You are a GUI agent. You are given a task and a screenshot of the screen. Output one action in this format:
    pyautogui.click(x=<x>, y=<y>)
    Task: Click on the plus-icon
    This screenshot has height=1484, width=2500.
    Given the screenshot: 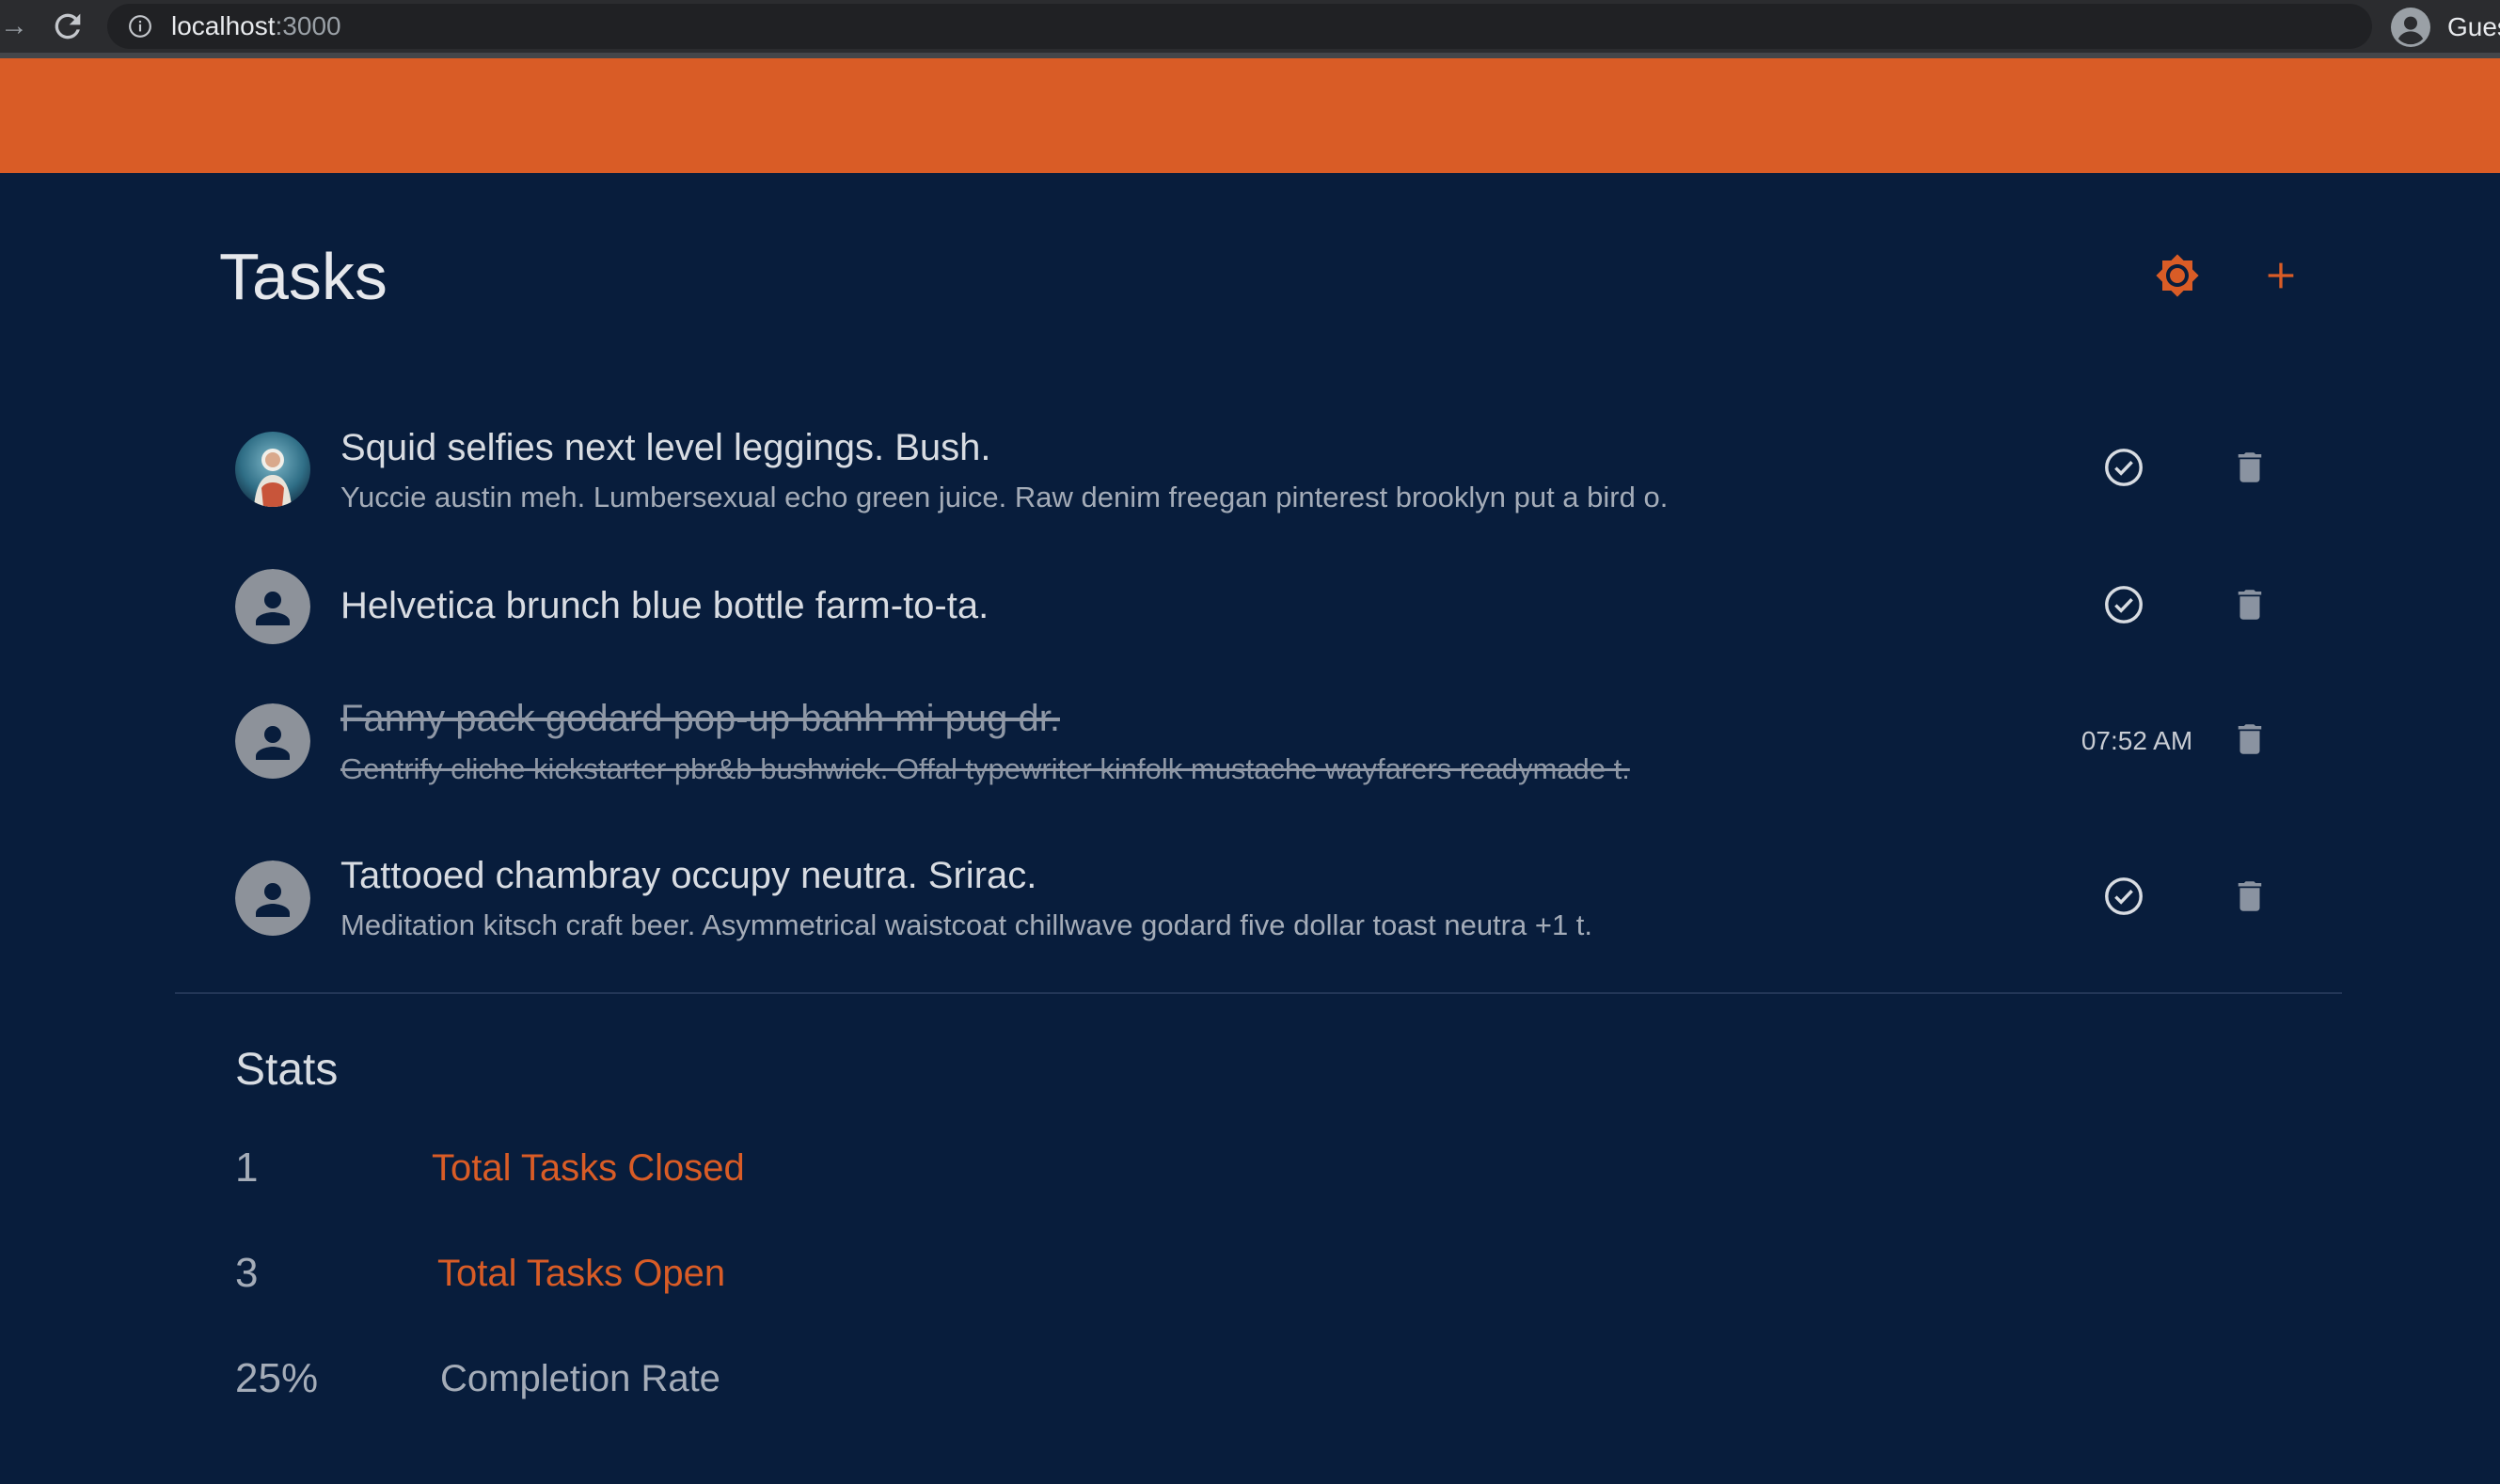 What is the action you would take?
    pyautogui.click(x=2281, y=278)
    